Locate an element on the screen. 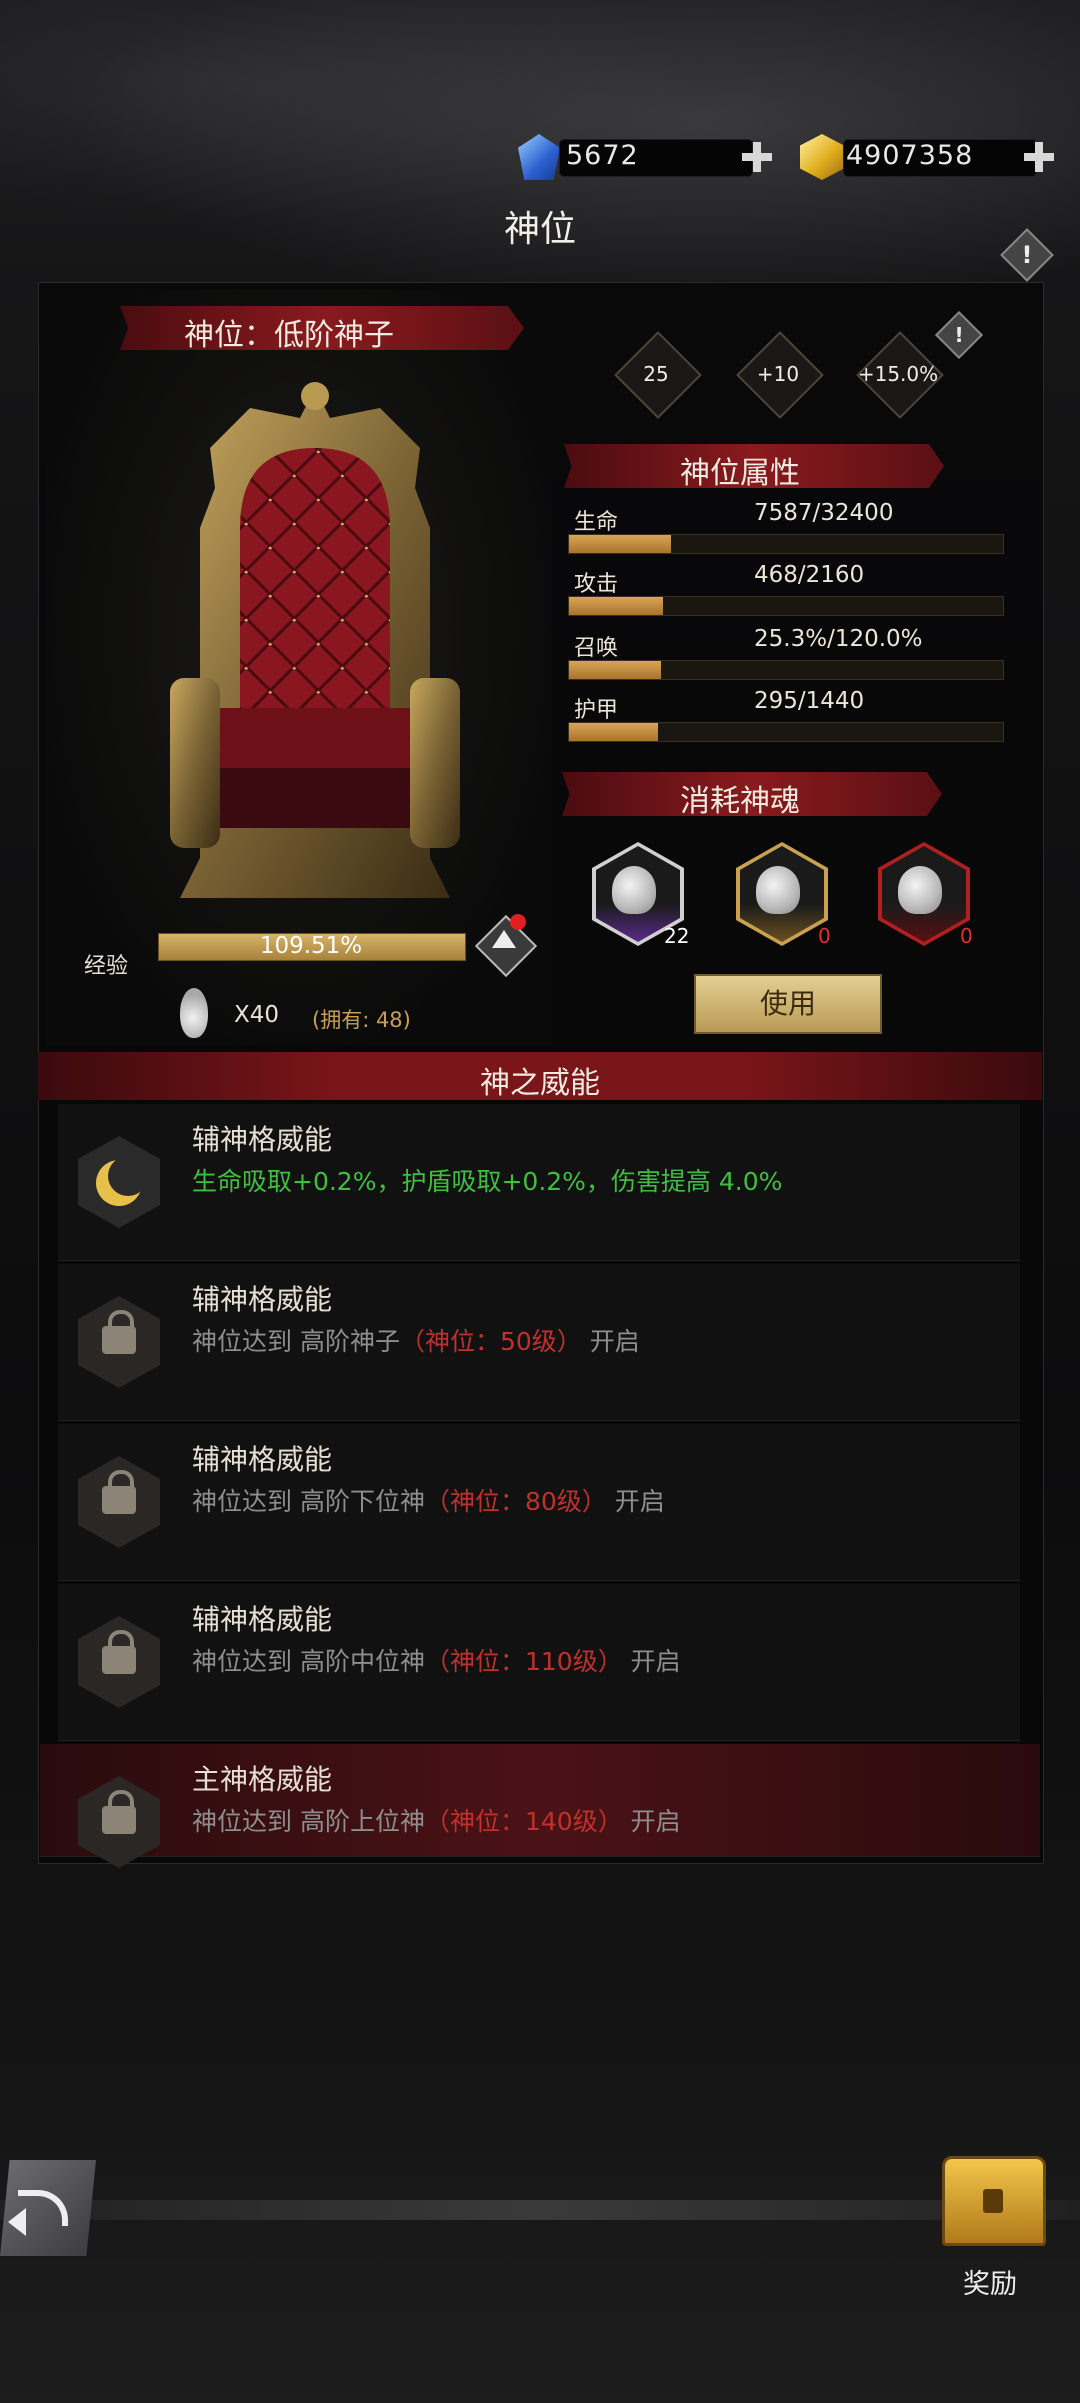 This screenshot has width=1080, height=2403. power-requirement: （神位：50级） is located at coordinates (490, 1341).